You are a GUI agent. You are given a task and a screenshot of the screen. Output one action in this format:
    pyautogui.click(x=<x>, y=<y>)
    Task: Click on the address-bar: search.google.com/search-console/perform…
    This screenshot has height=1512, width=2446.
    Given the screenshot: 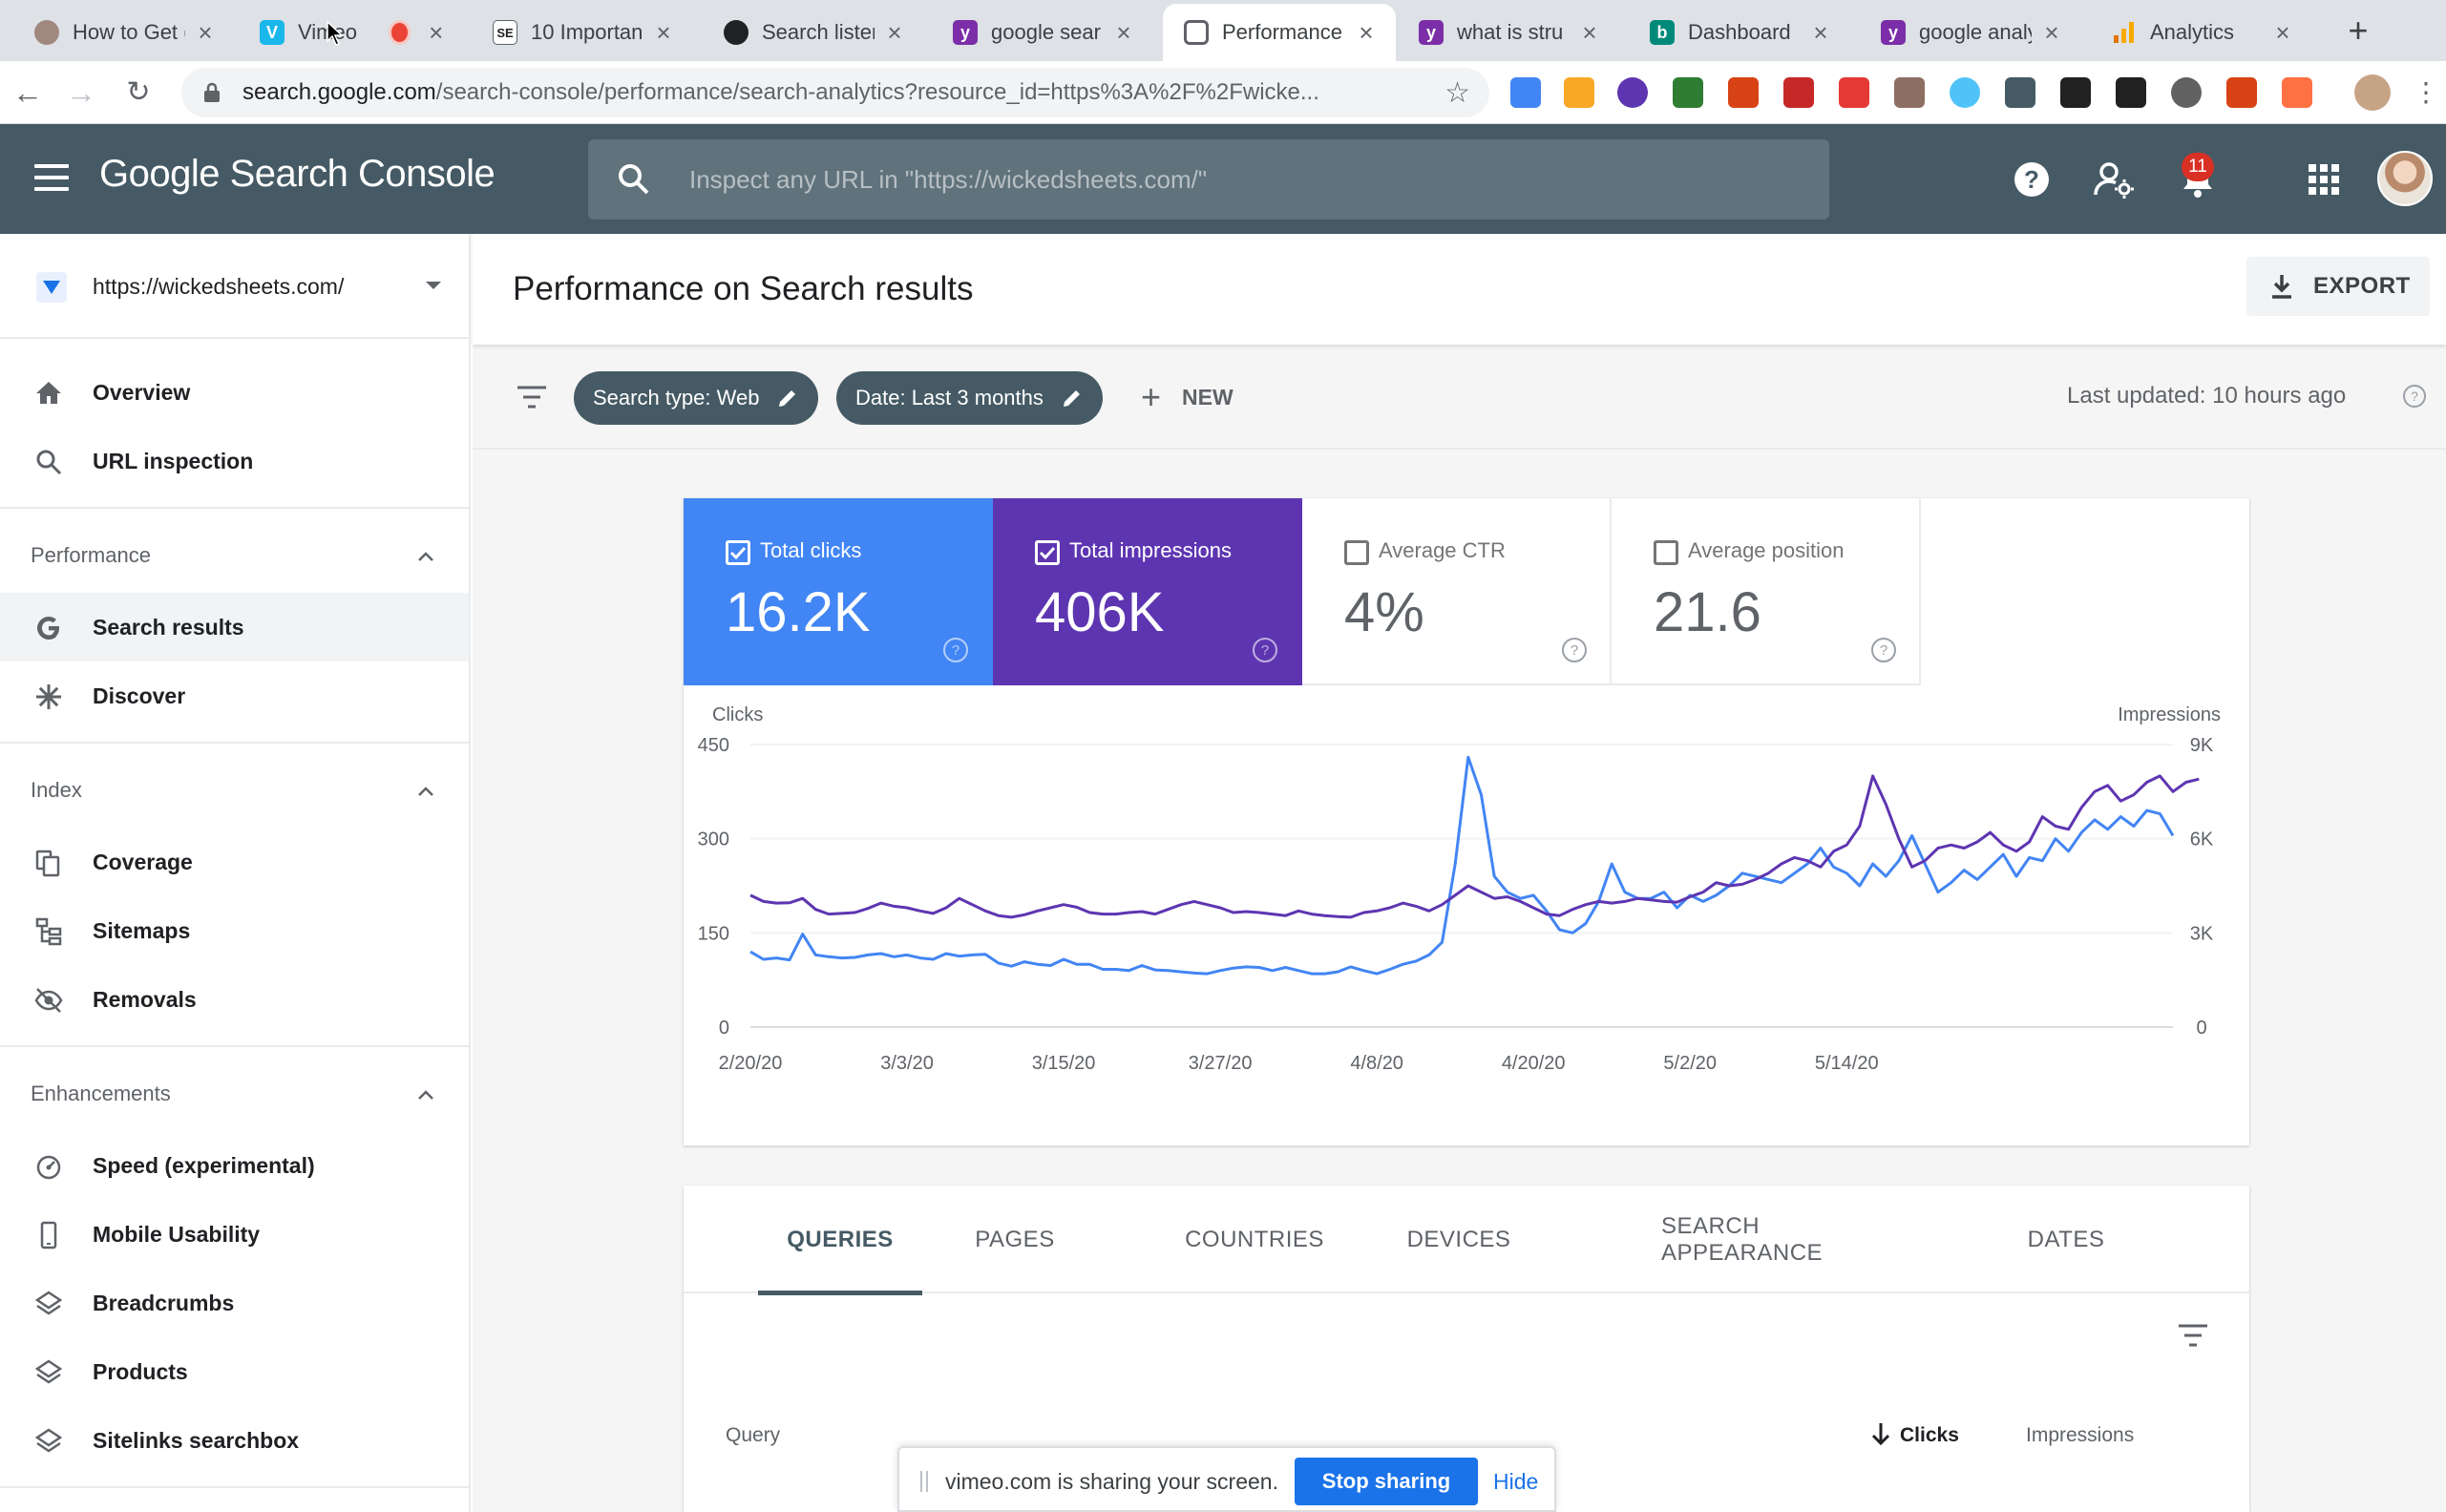 What is the action you would take?
    pyautogui.click(x=835, y=93)
    